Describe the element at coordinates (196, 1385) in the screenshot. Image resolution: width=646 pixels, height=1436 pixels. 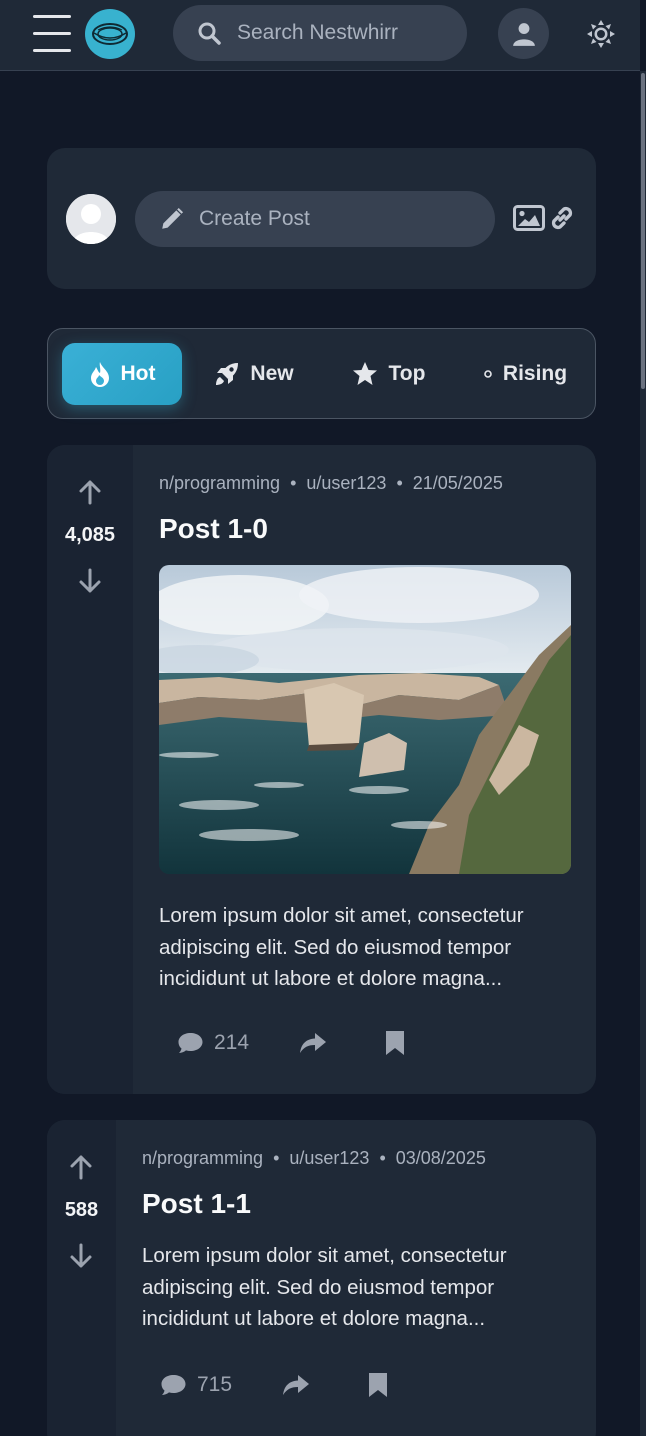
I see `comments-button: 715` at that location.